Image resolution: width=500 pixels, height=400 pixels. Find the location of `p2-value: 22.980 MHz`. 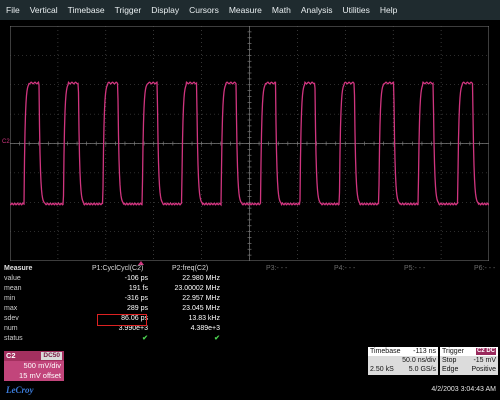

p2-value: 22.980 MHz is located at coordinates (201, 278).